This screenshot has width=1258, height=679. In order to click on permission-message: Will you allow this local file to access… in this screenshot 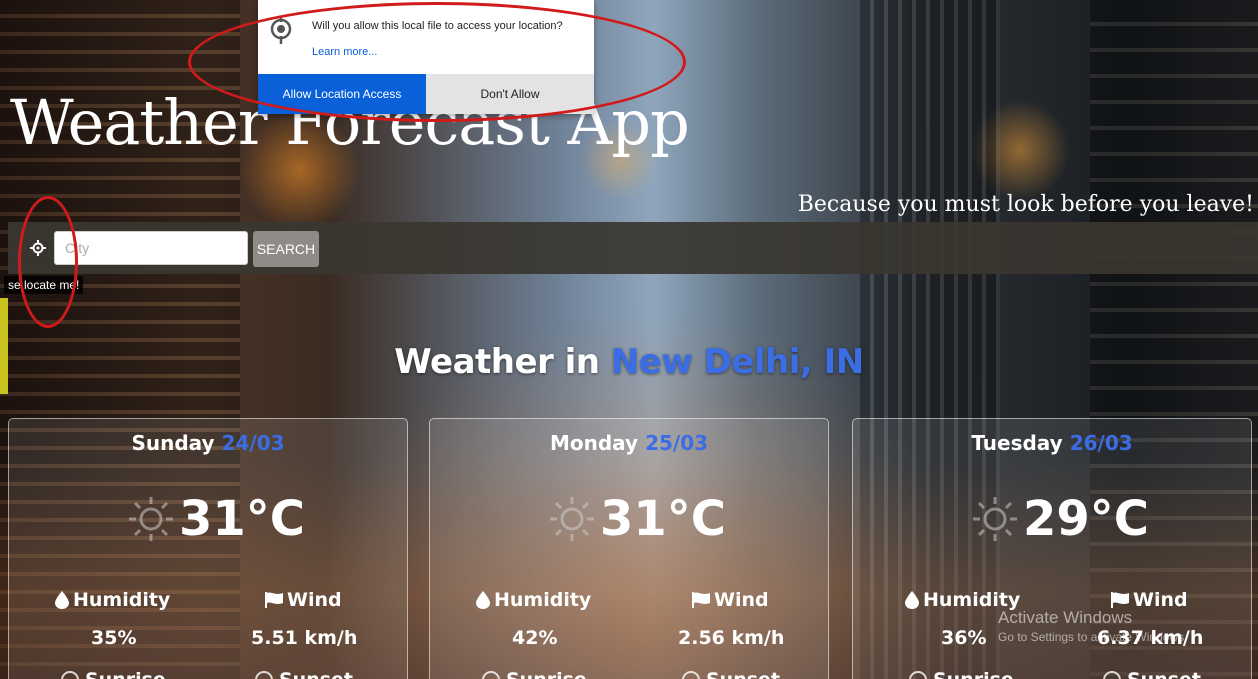, I will do `click(437, 26)`.